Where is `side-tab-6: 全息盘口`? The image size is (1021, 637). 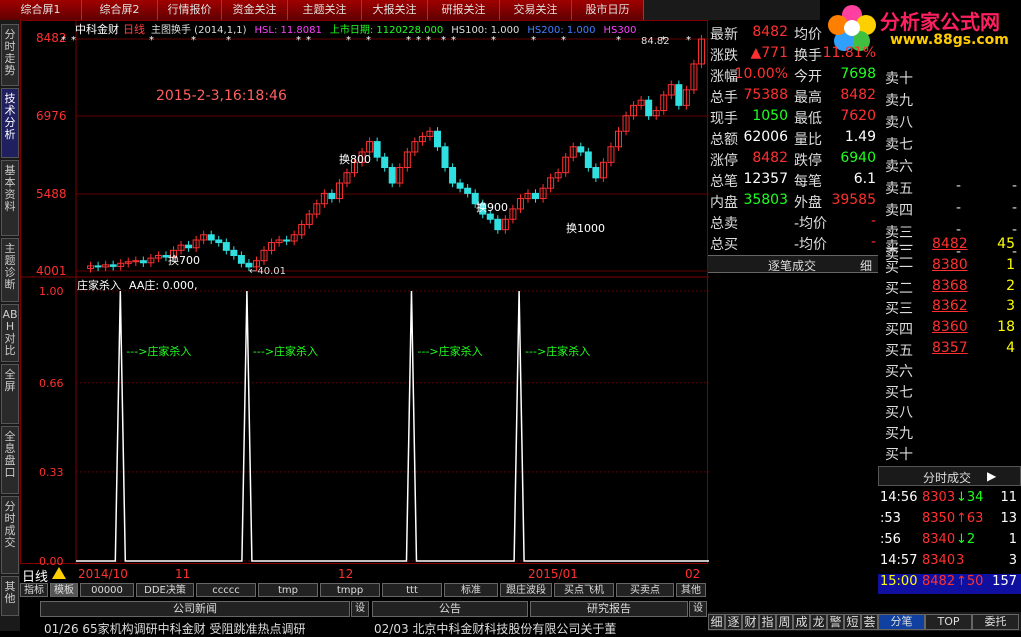 side-tab-6: 全息盘口 is located at coordinates (10, 460).